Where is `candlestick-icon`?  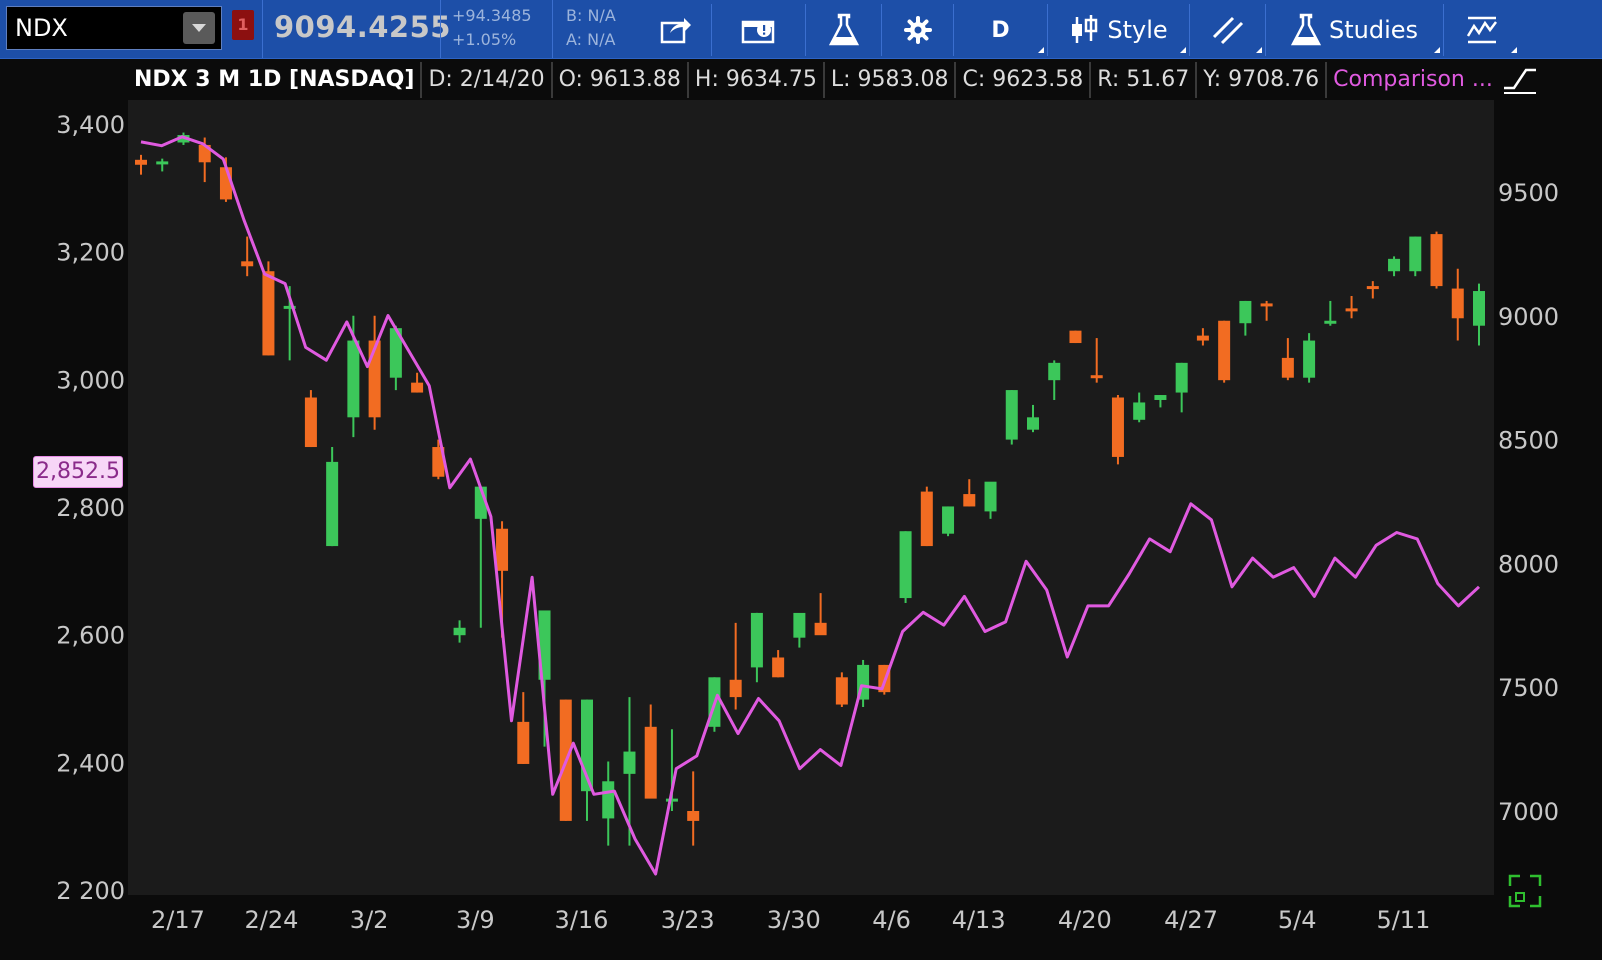 candlestick-icon is located at coordinates (1085, 29).